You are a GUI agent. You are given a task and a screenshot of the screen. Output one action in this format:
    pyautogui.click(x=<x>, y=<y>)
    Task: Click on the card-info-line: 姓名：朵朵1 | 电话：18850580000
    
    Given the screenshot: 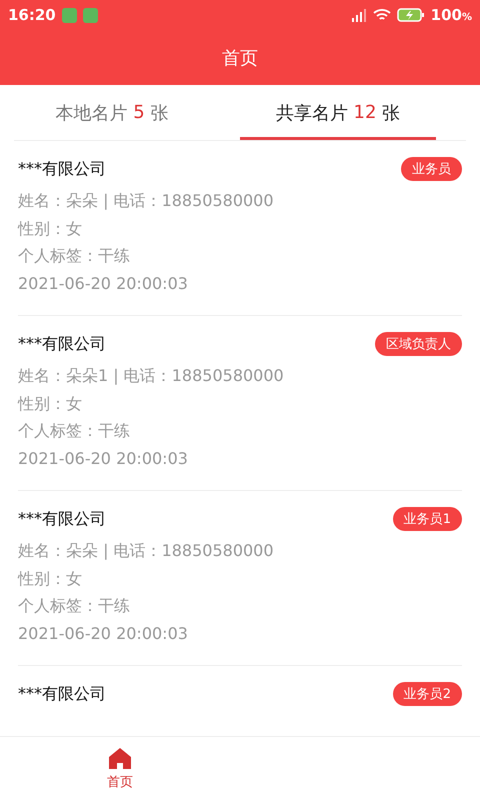 What is the action you would take?
    pyautogui.click(x=151, y=376)
    